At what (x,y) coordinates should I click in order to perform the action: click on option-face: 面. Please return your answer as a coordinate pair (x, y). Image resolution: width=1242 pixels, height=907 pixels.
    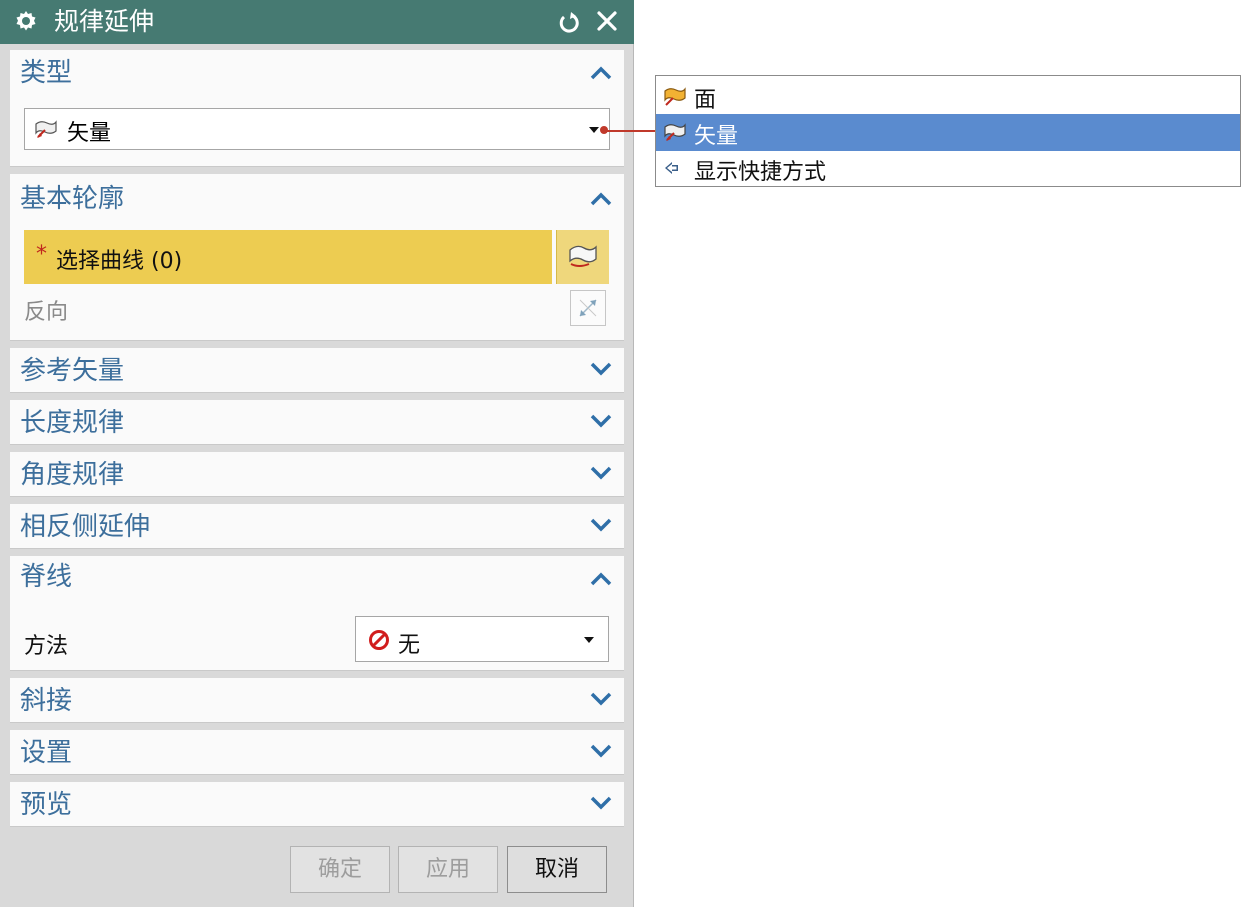
    Looking at the image, I should click on (948, 96).